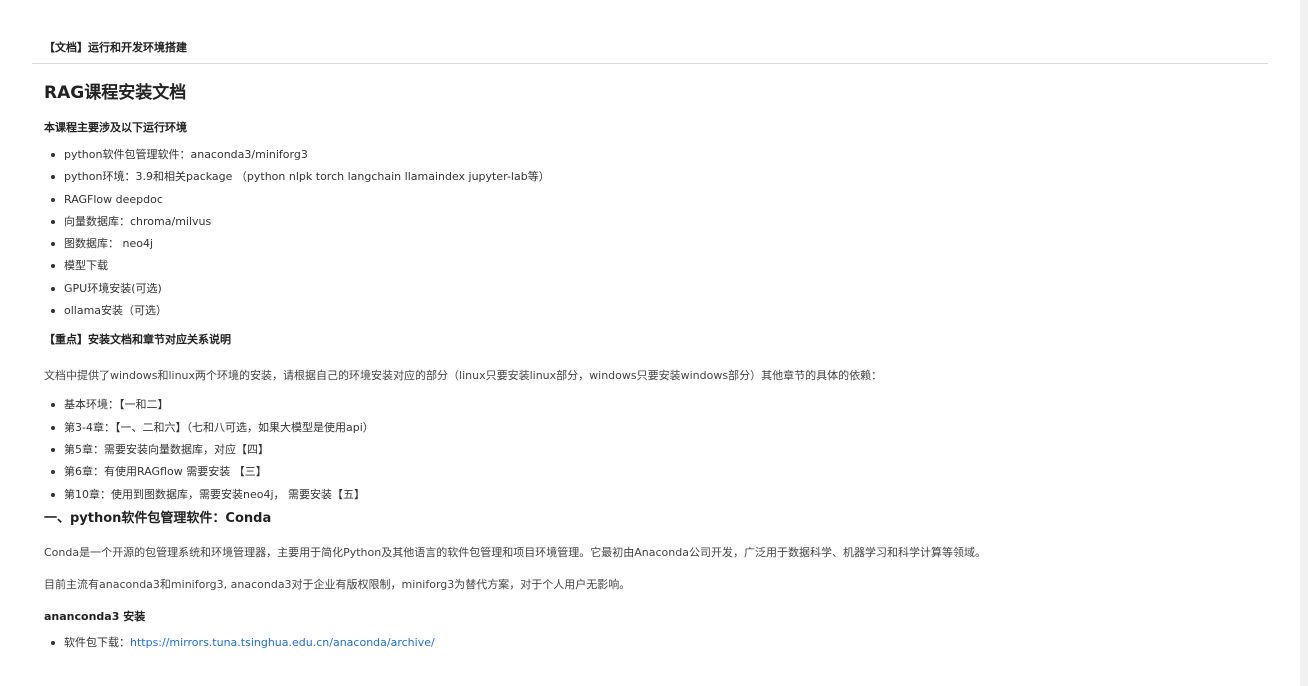 The image size is (1308, 686). What do you see at coordinates (656, 405) in the screenshot?
I see `list-item: 基本环境：【一和二】` at bounding box center [656, 405].